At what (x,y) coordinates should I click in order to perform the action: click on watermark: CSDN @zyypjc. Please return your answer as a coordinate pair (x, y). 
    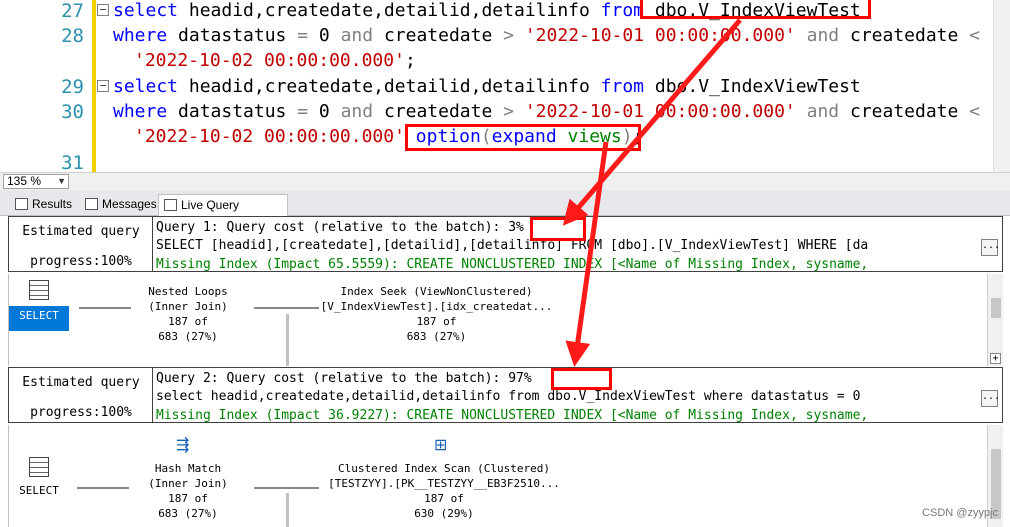
    Looking at the image, I should click on (960, 513).